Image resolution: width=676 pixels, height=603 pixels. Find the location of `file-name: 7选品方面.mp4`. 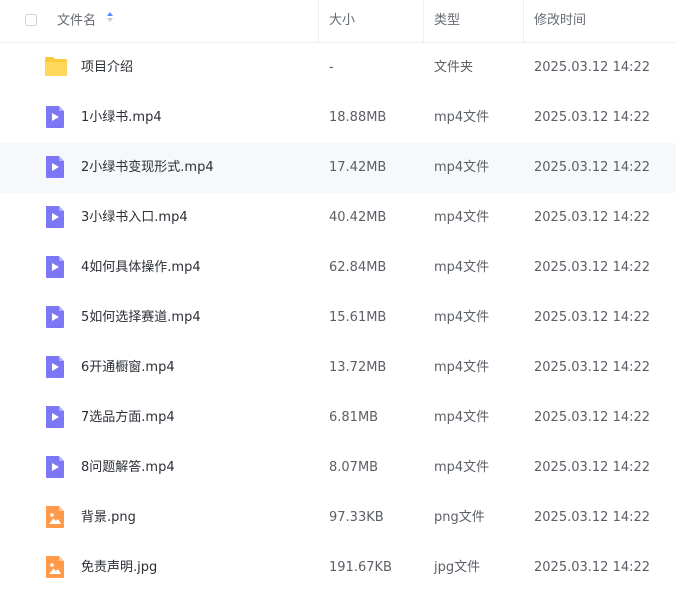

file-name: 7选品方面.mp4 is located at coordinates (128, 418).